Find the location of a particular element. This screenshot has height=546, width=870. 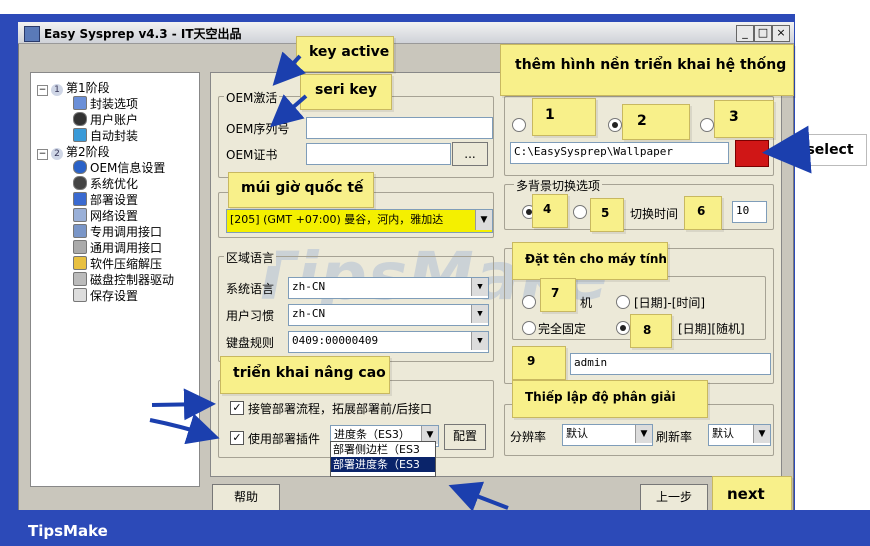

arrow-key-active is located at coordinates (289, 68).